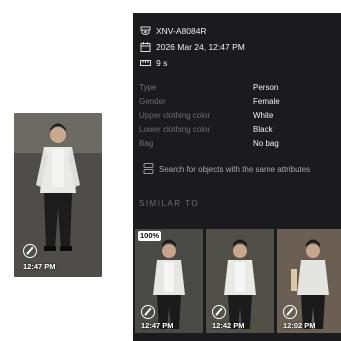 The height and width of the screenshot is (341, 341). Describe the element at coordinates (39, 266) in the screenshot. I see `thumbnail-time: 12:47 PM` at that location.